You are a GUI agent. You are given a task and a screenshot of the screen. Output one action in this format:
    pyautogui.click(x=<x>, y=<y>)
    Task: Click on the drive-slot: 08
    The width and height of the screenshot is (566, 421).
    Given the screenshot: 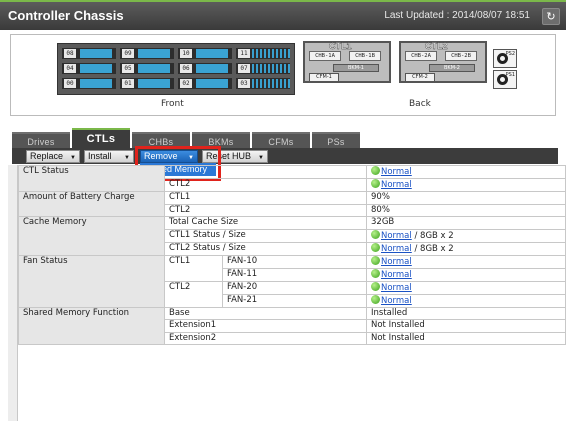 What is the action you would take?
    pyautogui.click(x=89, y=53)
    